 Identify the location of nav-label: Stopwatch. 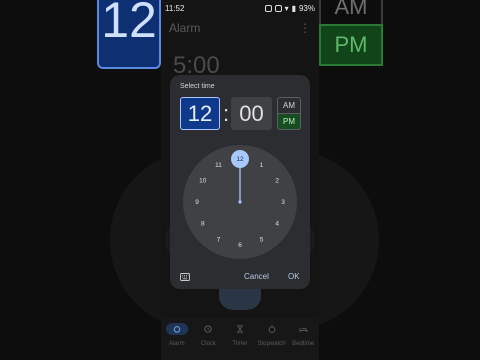
(271, 344).